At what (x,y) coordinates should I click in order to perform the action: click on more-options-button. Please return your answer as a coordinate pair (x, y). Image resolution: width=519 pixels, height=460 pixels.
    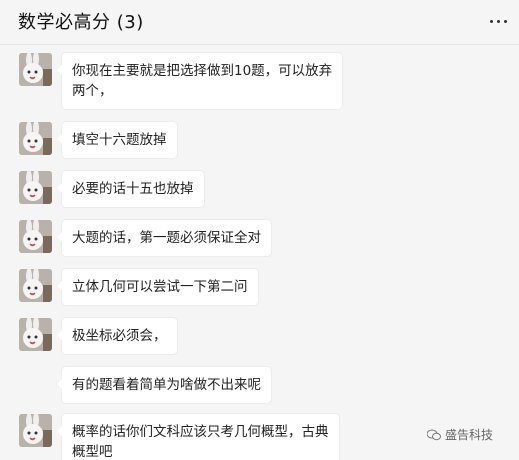
    Looking at the image, I should click on (498, 21).